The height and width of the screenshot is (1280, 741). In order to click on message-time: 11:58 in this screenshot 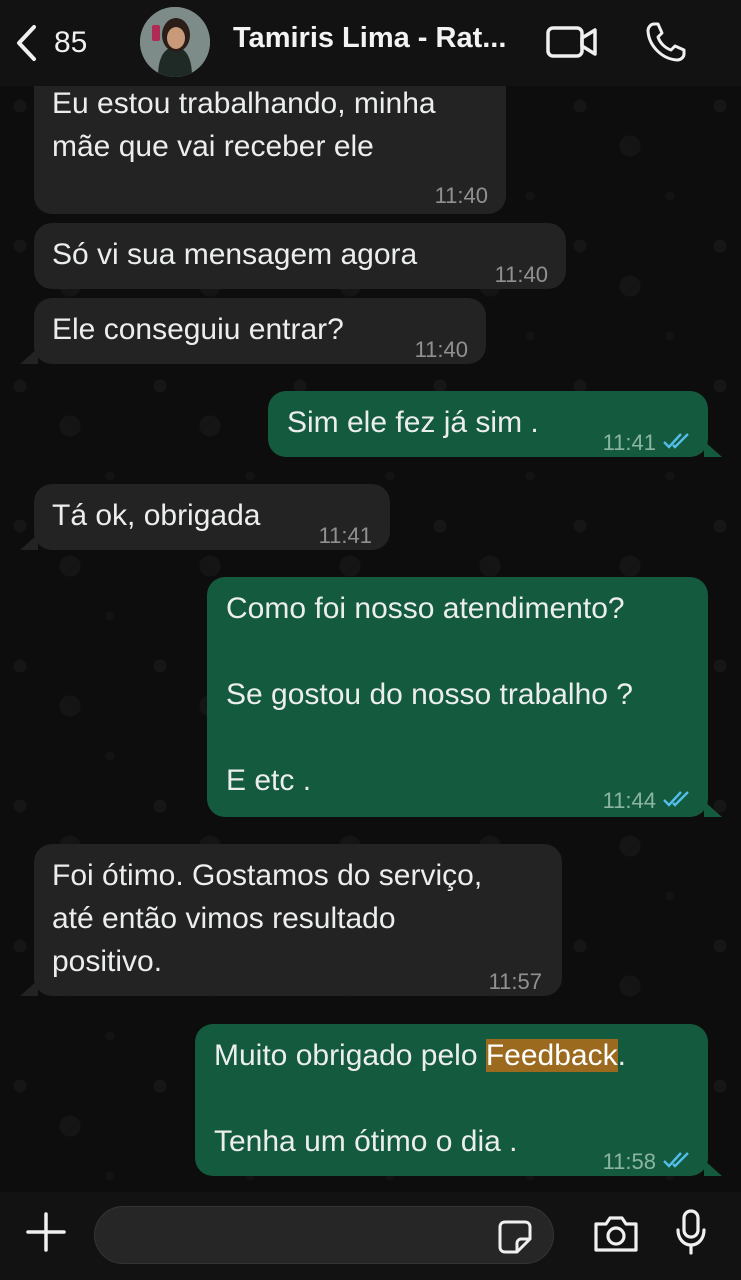, I will do `click(647, 1161)`.